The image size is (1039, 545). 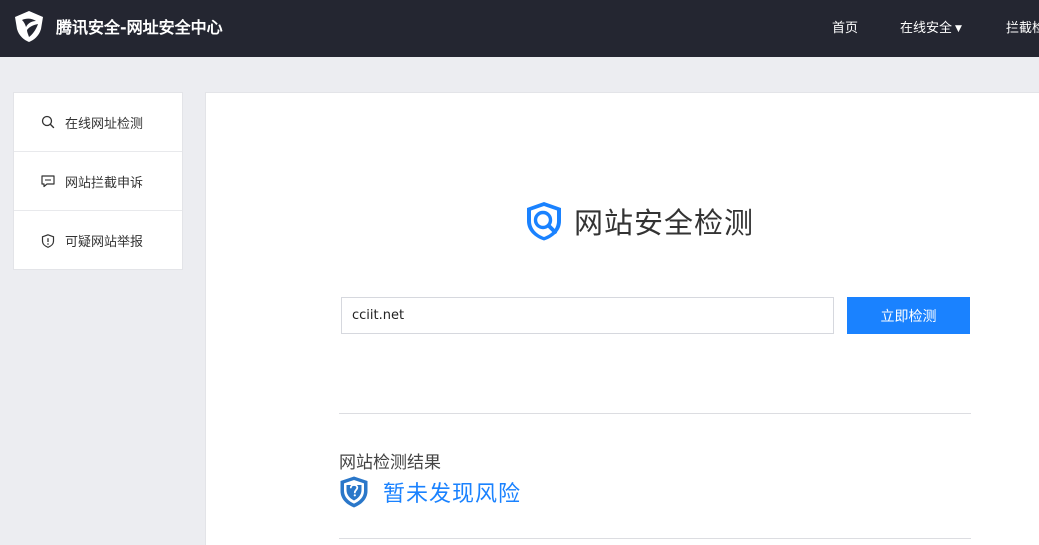 I want to click on top-navigation-bar: 腾讯安全-网址安全中心 首页 在线安全 ▼ 拦截检, so click(x=519, y=28).